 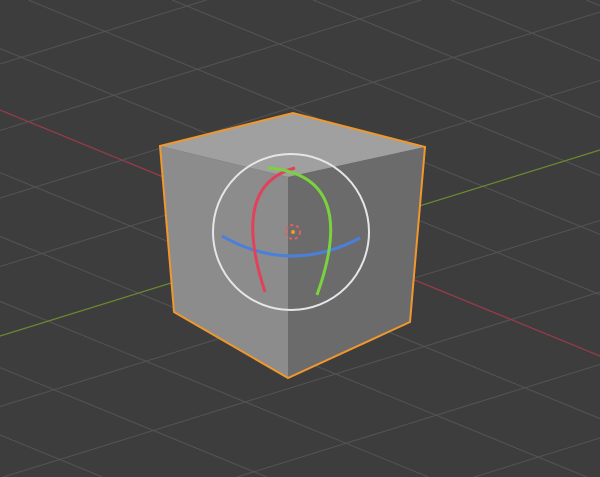 I want to click on origin-point-icon, so click(x=293, y=232).